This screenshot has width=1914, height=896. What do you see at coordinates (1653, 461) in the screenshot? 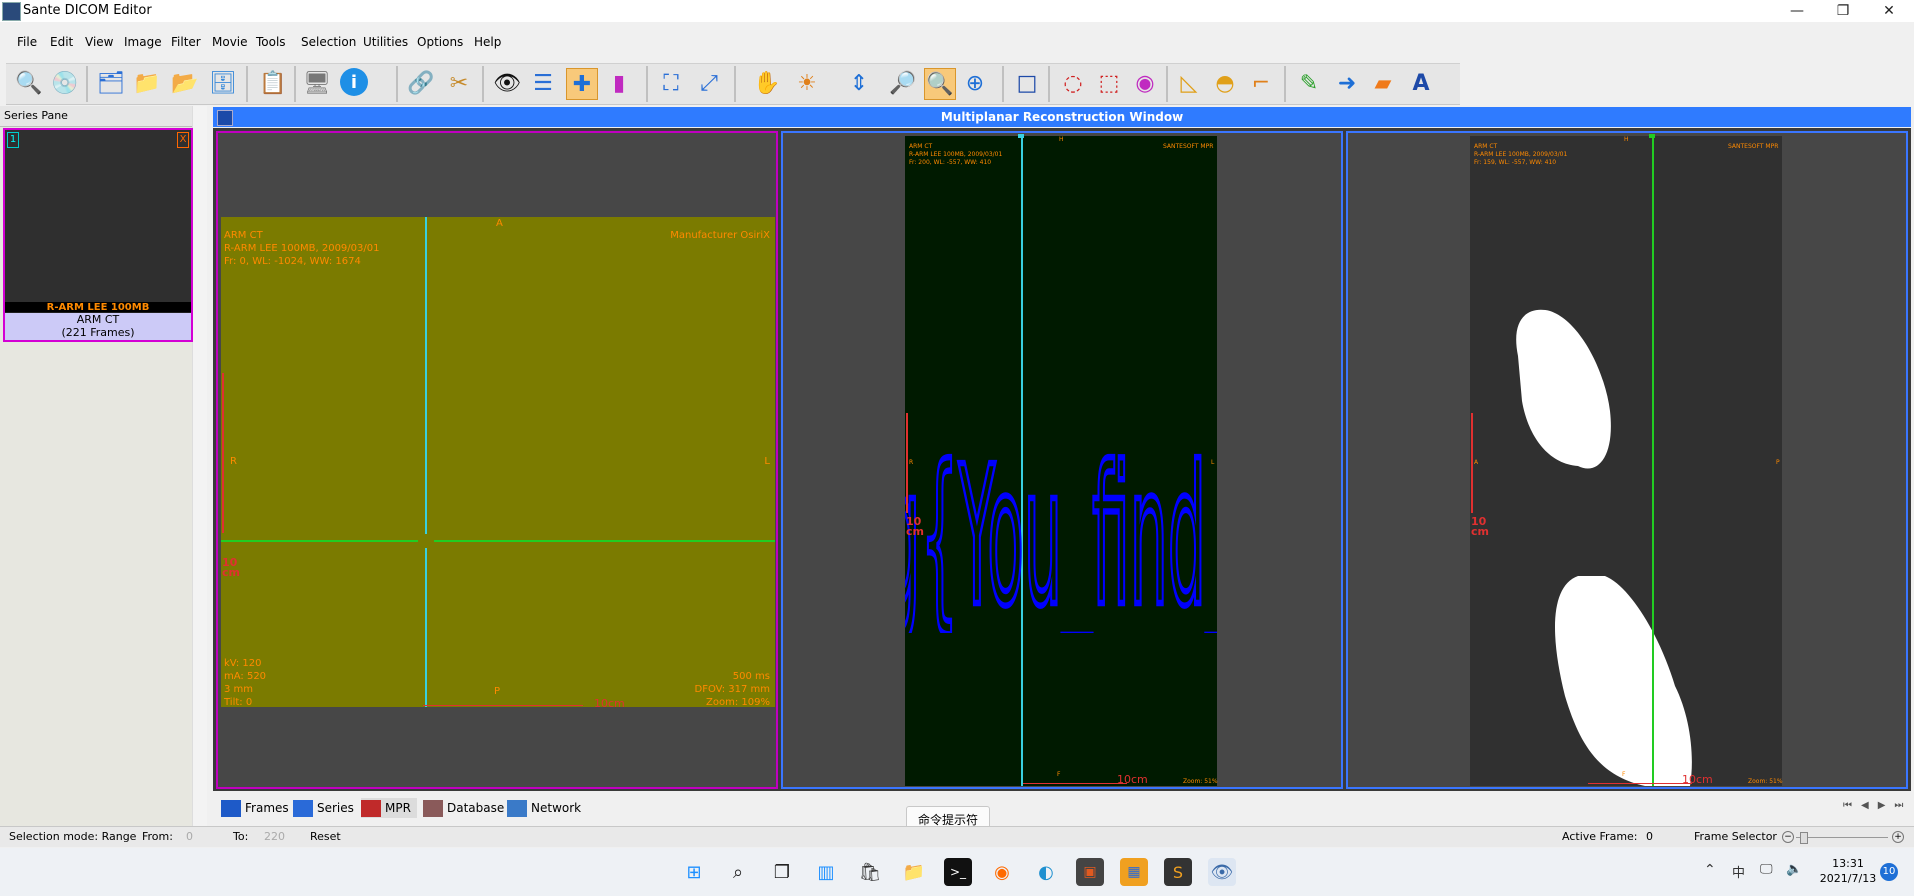
I see `sagittal-crosshair-vertical` at bounding box center [1653, 461].